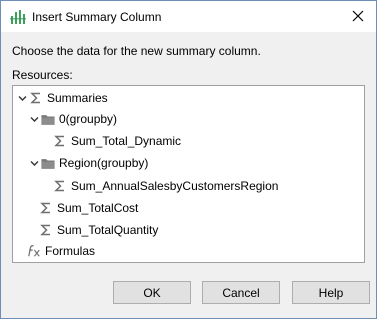  I want to click on help-button: Help, so click(331, 292).